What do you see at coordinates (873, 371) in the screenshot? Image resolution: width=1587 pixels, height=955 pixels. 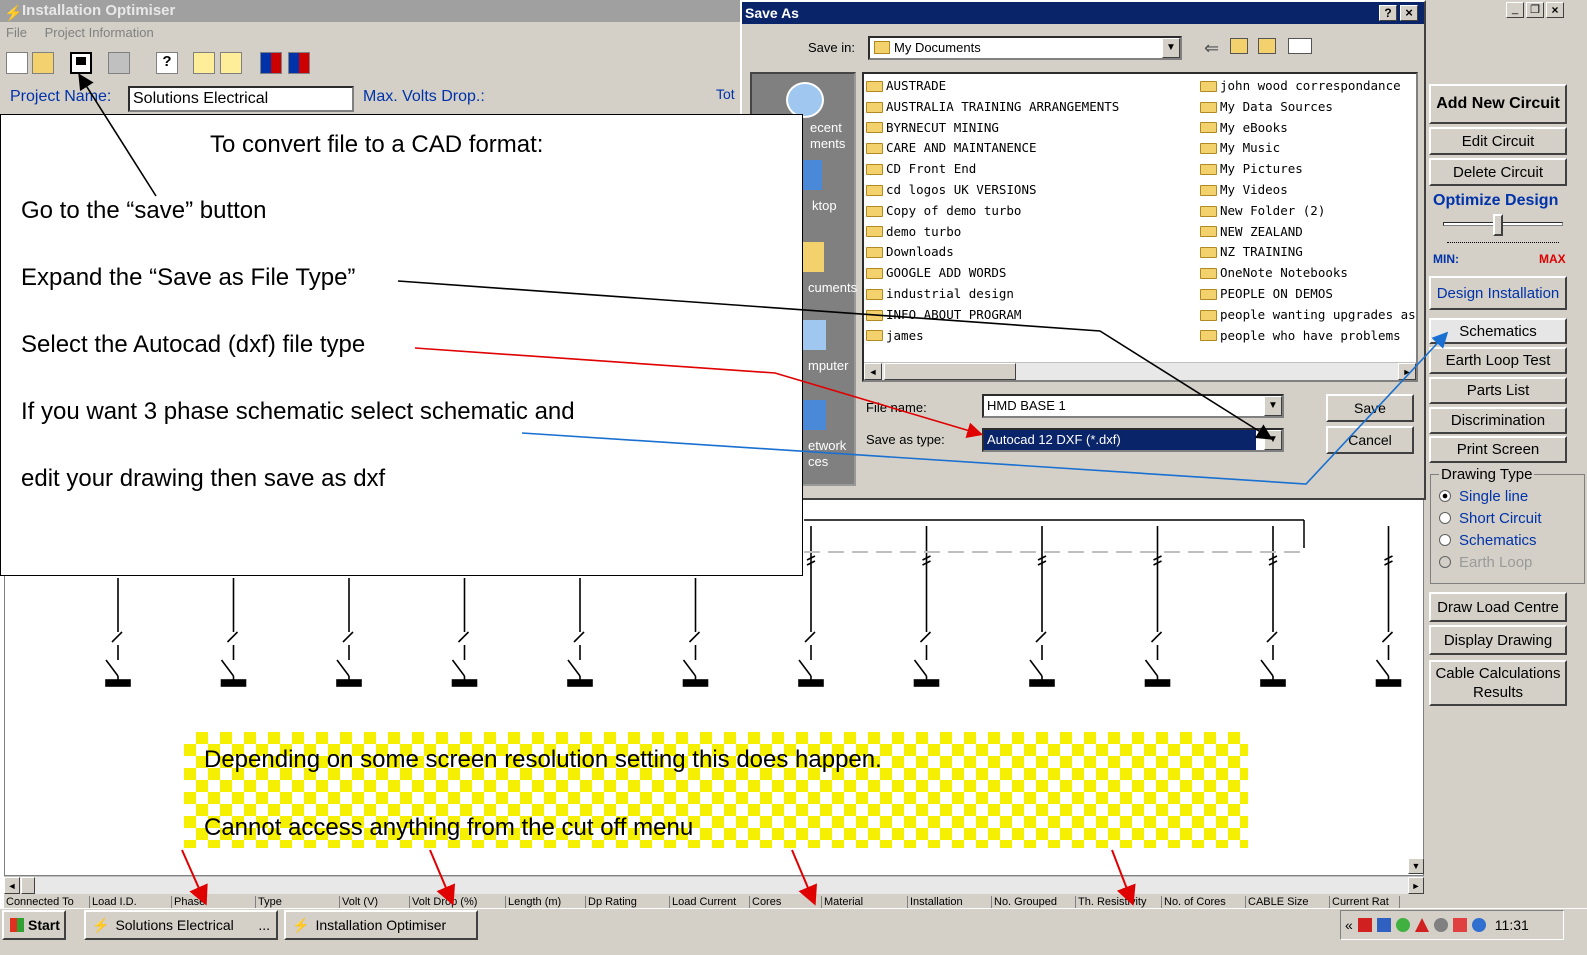 I see `scroll-left-icon: ◄` at bounding box center [873, 371].